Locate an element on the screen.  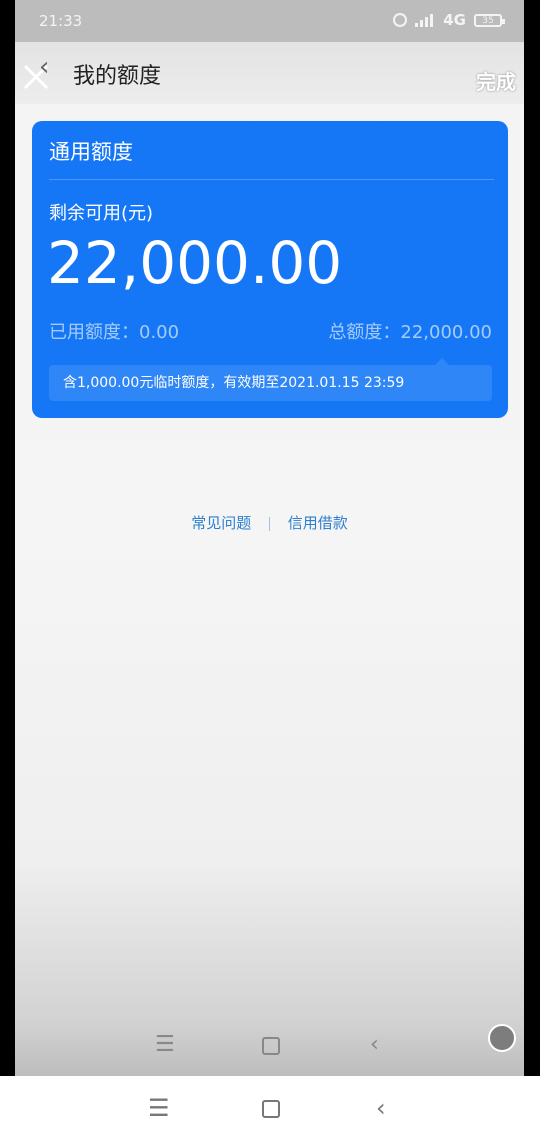
back-chevron-icon: ‹ is located at coordinates (44, 67).